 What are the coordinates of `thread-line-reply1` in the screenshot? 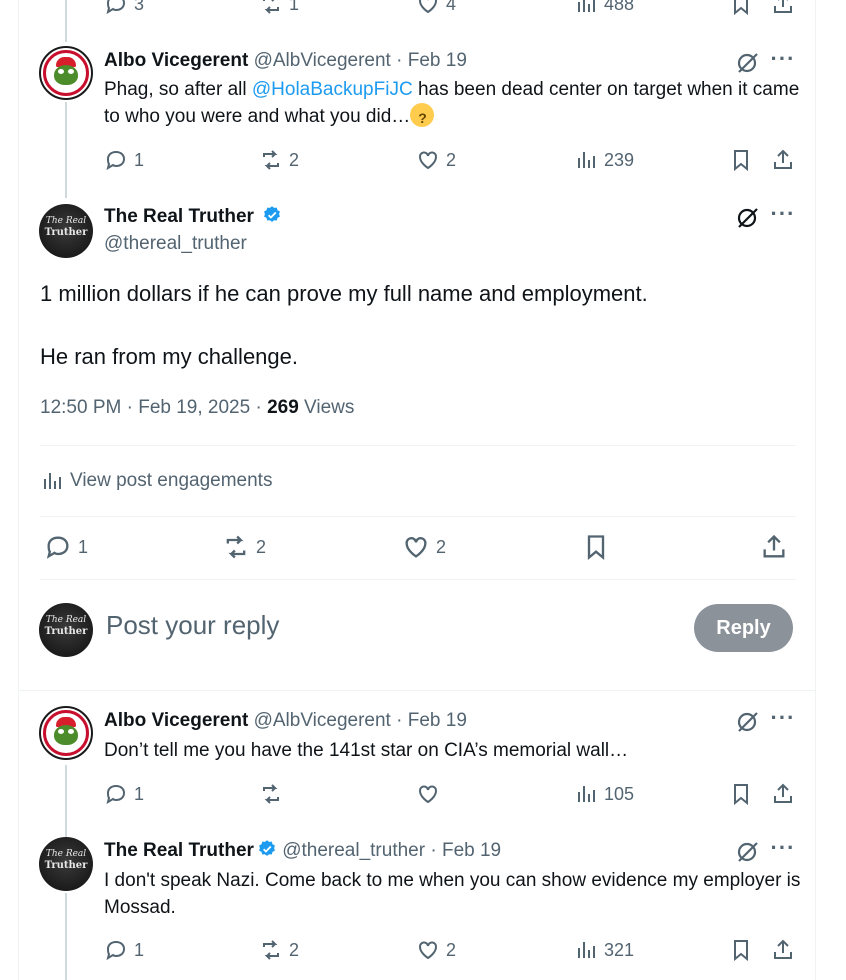 It's located at (66, 150).